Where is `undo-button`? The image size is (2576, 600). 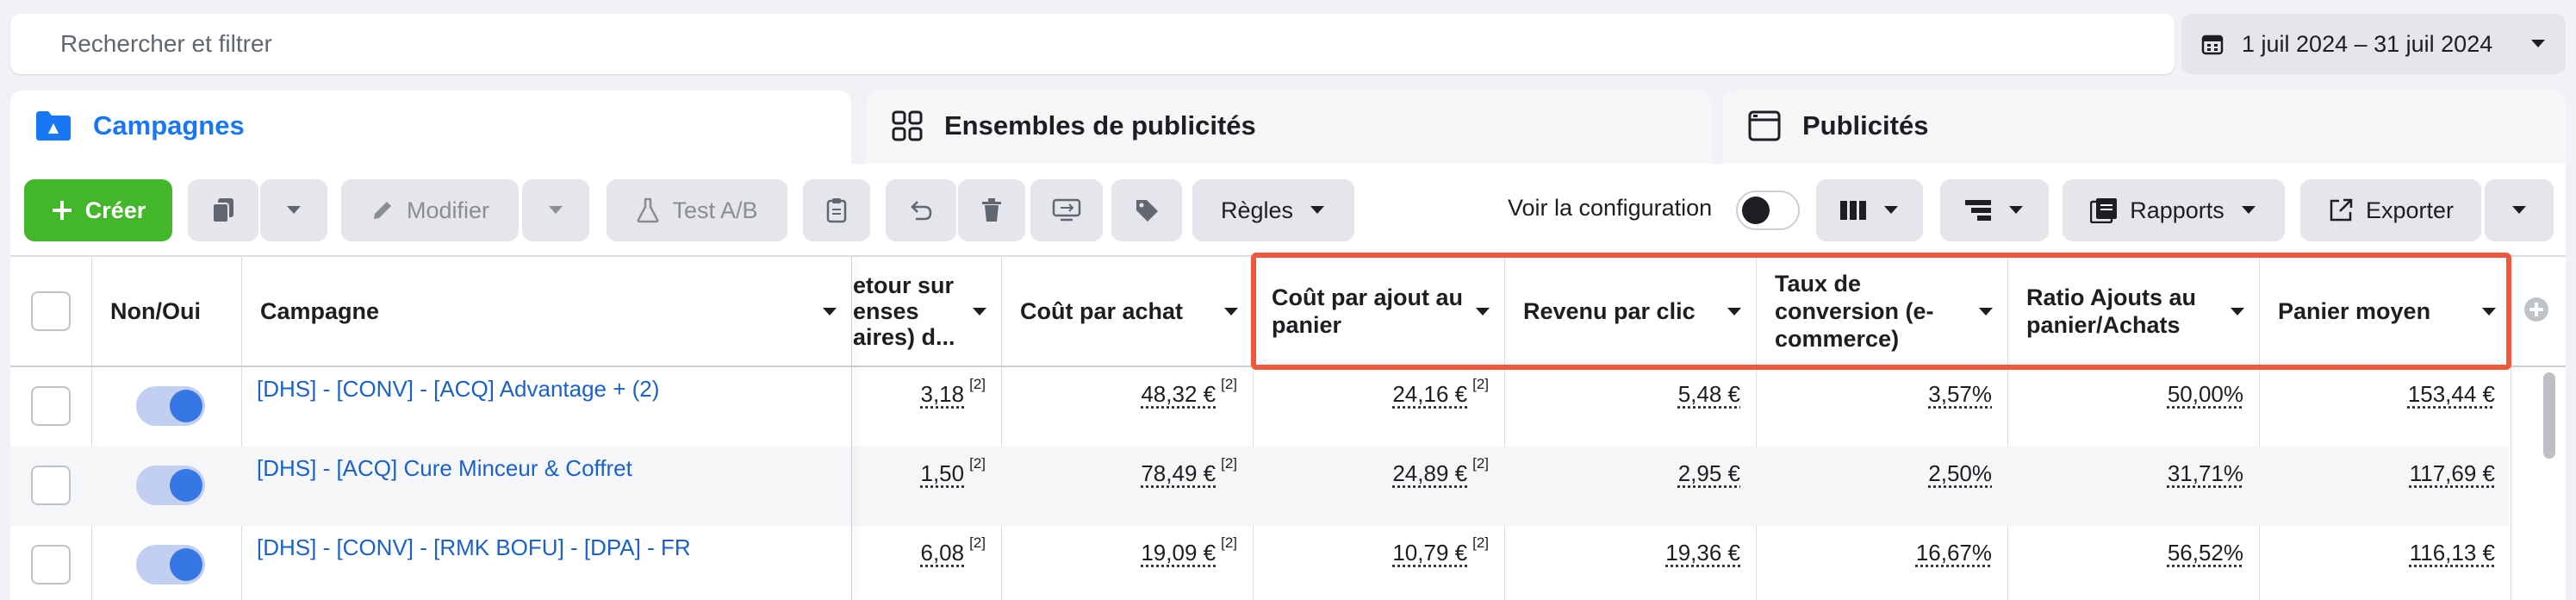 undo-button is located at coordinates (921, 210).